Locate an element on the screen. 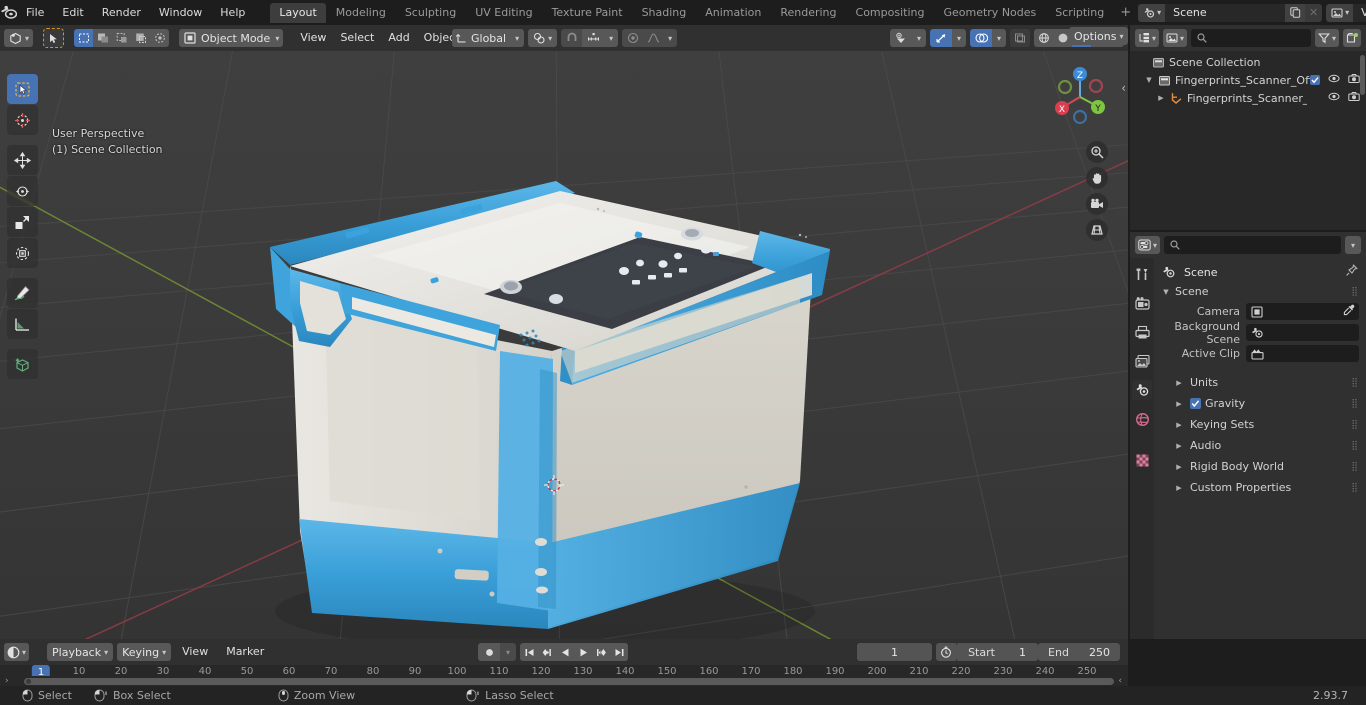 Image resolution: width=1366 pixels, height=705 pixels. properties-editor-type-button: ▾ is located at coordinates (1148, 245).